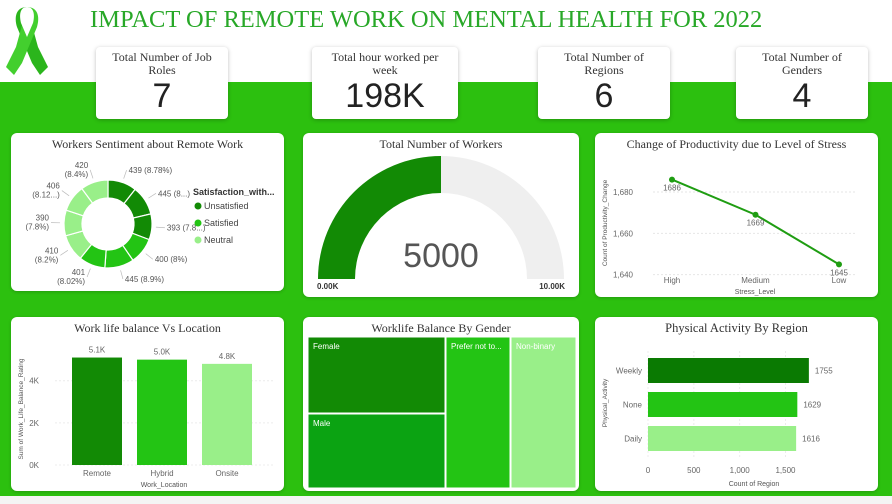 The width and height of the screenshot is (892, 504). Describe the element at coordinates (623, 192) in the screenshot. I see `y-tick-label: 1,680` at that location.